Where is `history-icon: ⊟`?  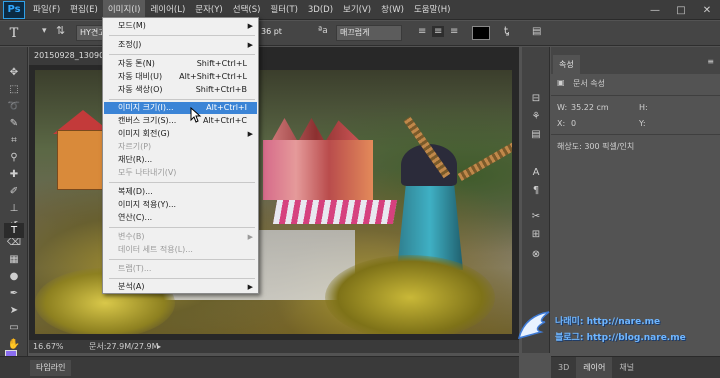 history-icon: ⊟ is located at coordinates (536, 98).